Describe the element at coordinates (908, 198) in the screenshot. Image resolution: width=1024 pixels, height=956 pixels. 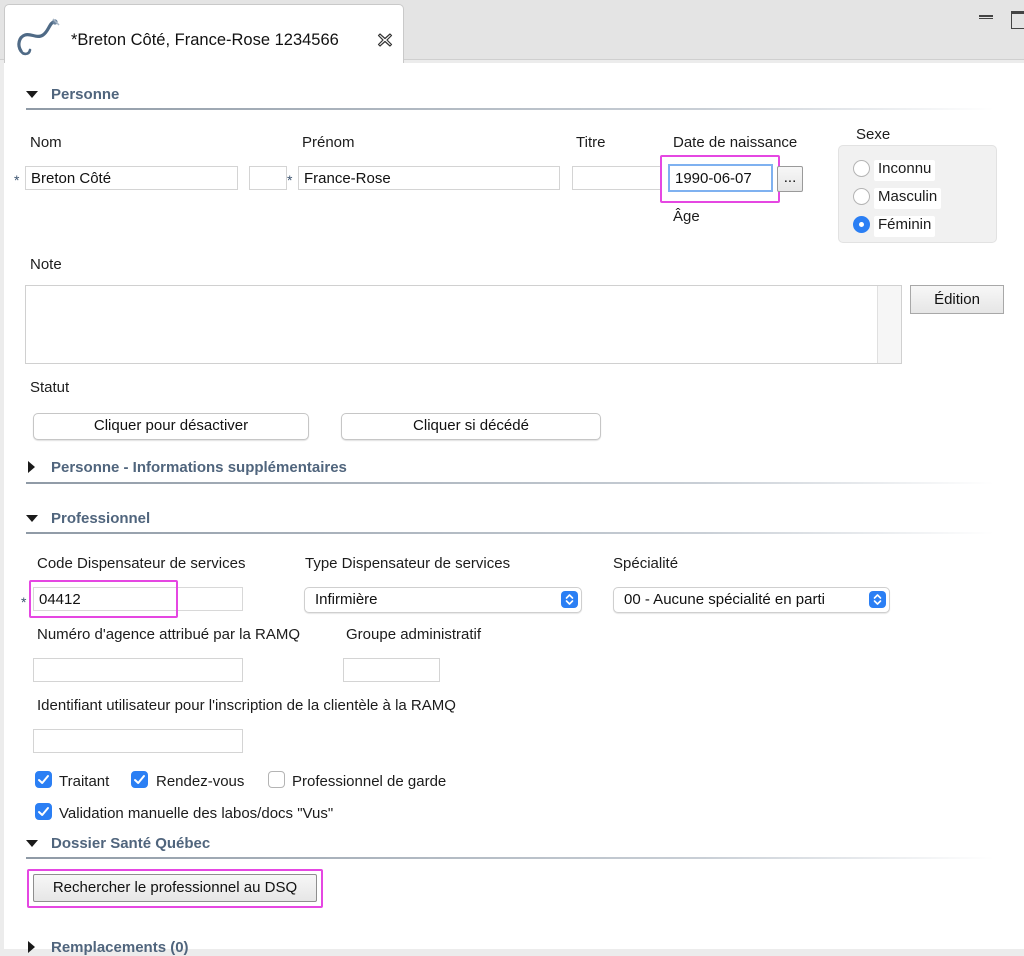
I see `radio-label-masculin: Masculin` at that location.